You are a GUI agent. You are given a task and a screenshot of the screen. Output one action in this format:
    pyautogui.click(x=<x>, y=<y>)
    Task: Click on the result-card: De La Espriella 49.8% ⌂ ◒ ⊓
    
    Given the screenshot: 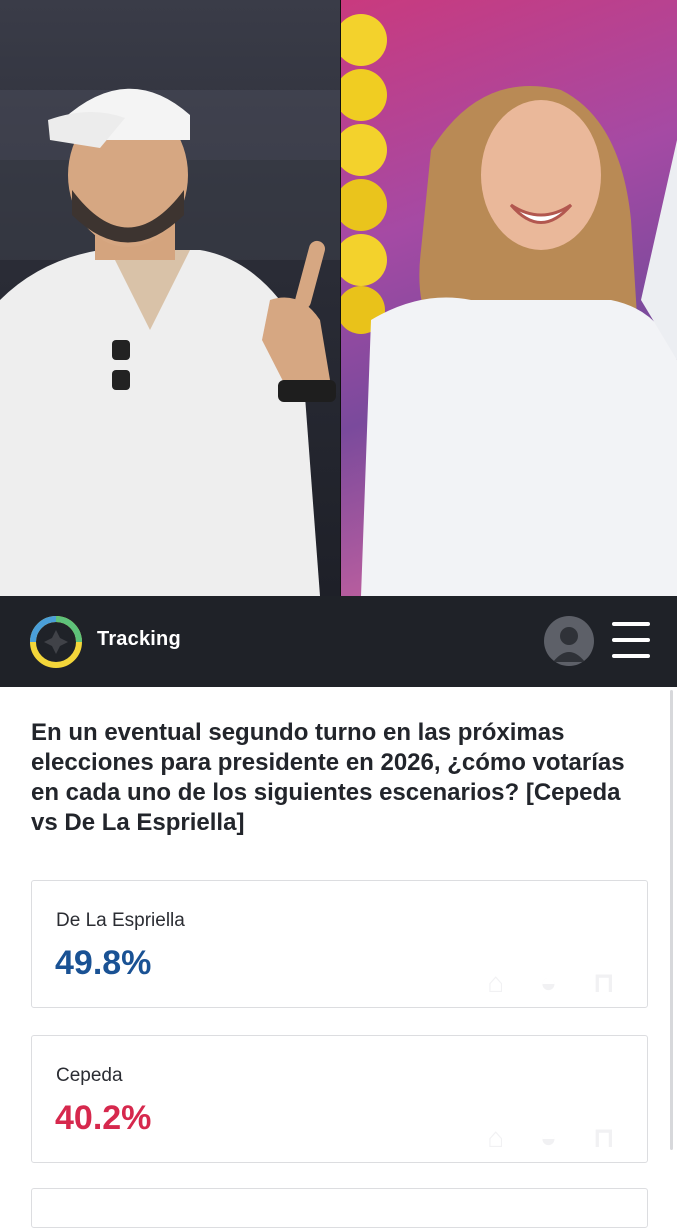 What is the action you would take?
    pyautogui.click(x=339, y=944)
    